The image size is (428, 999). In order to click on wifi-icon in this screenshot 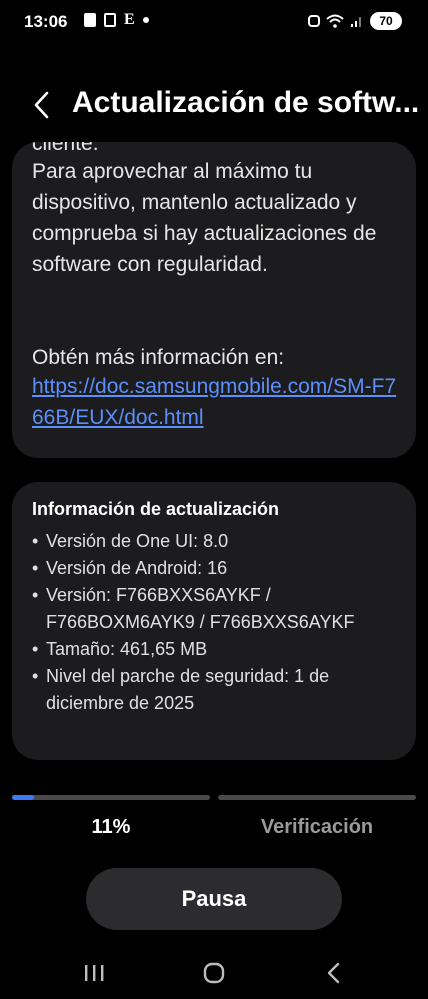, I will do `click(335, 21)`.